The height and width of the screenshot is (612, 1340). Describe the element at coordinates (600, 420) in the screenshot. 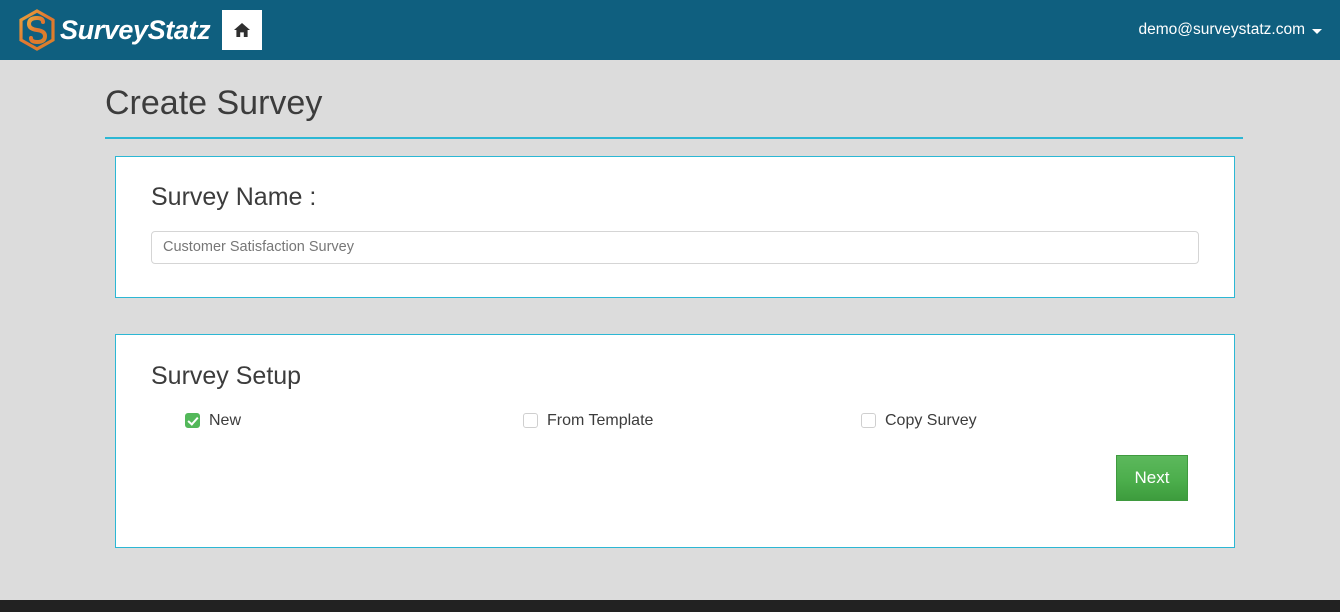

I see `checkbox-label-from-template: From Template` at that location.